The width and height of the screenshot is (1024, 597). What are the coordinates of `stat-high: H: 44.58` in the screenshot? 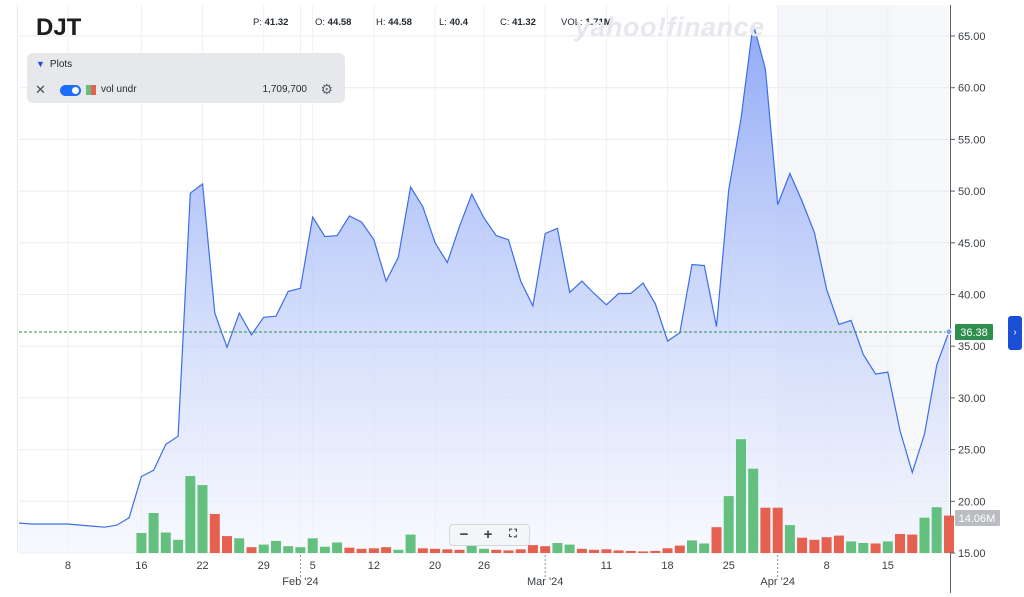 It's located at (394, 22).